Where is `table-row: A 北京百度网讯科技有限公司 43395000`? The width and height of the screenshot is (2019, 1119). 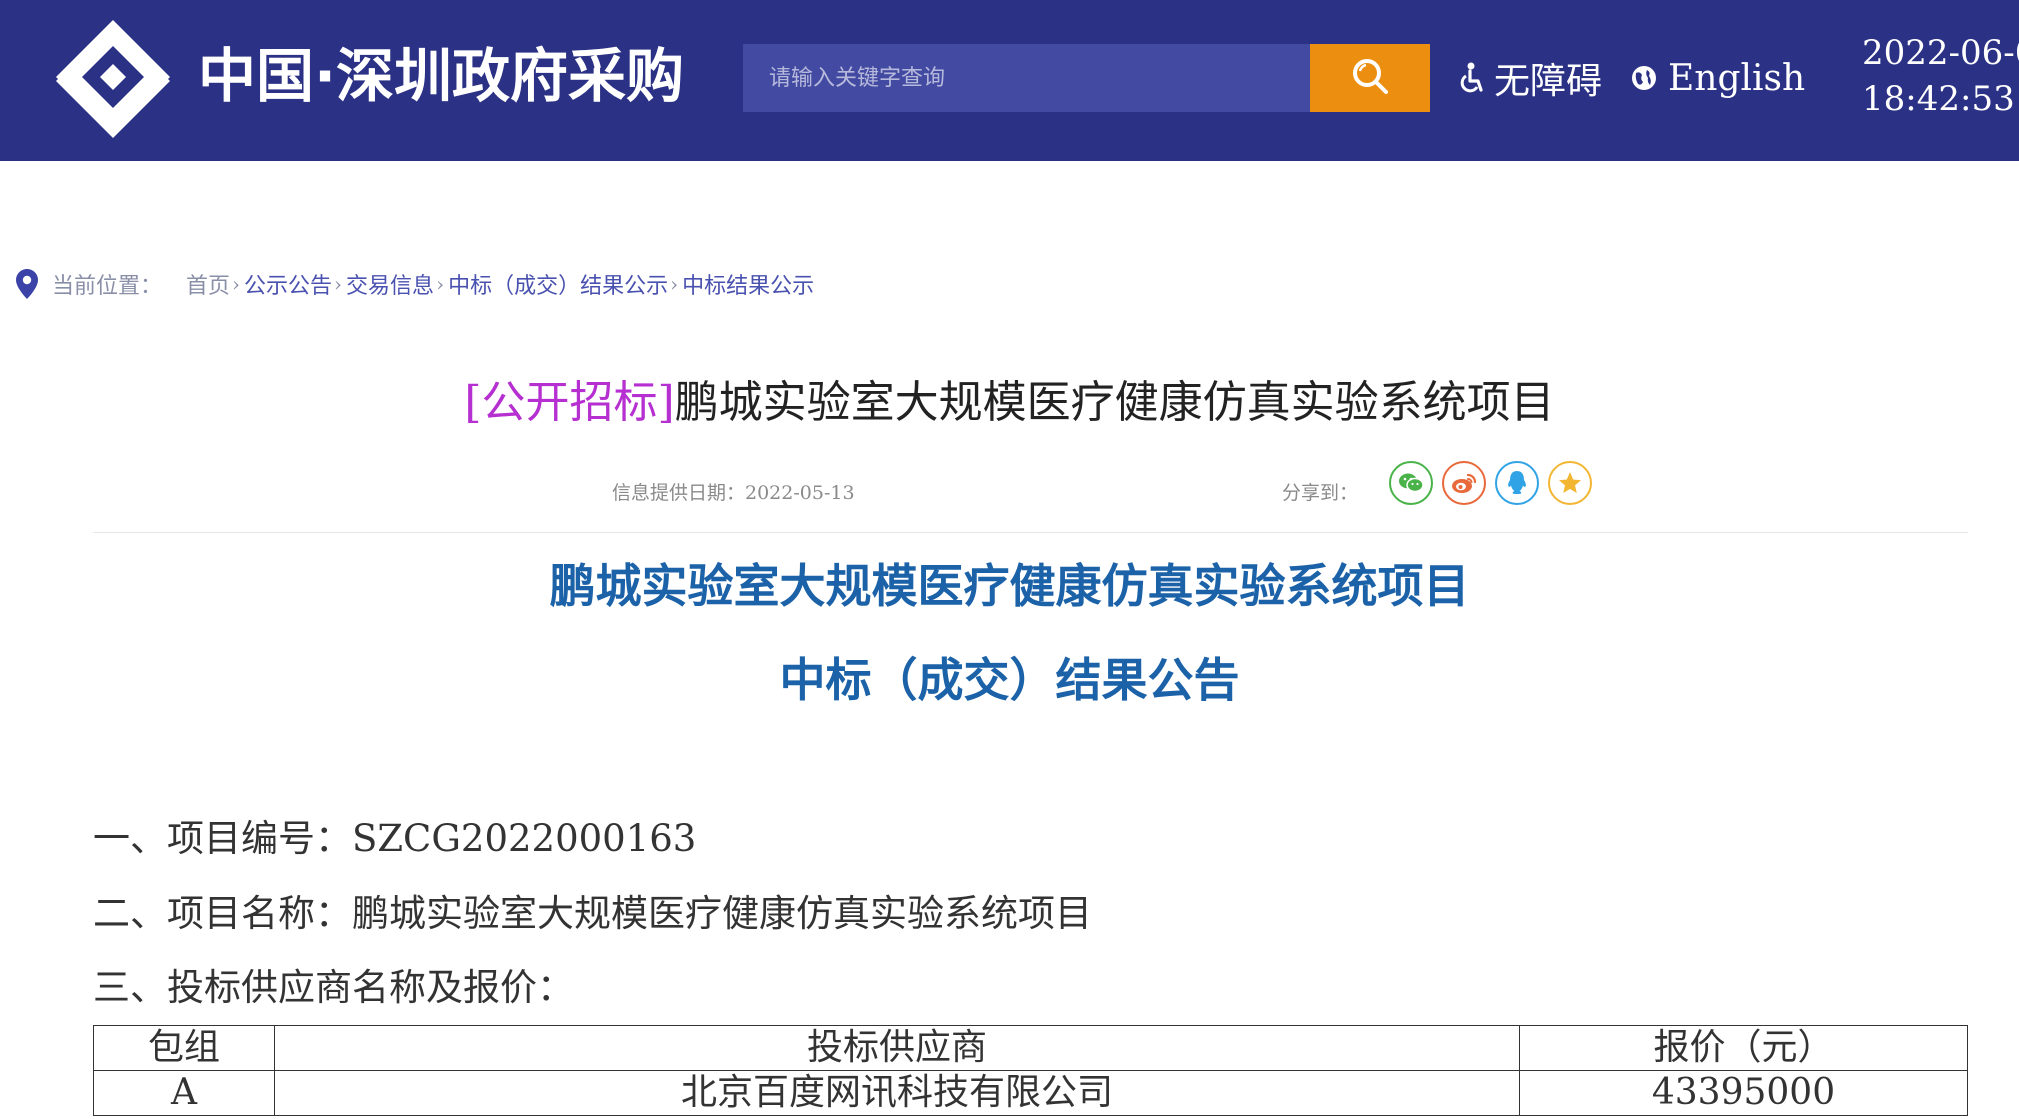
table-row: A 北京百度网讯科技有限公司 43395000 is located at coordinates (1030, 1093).